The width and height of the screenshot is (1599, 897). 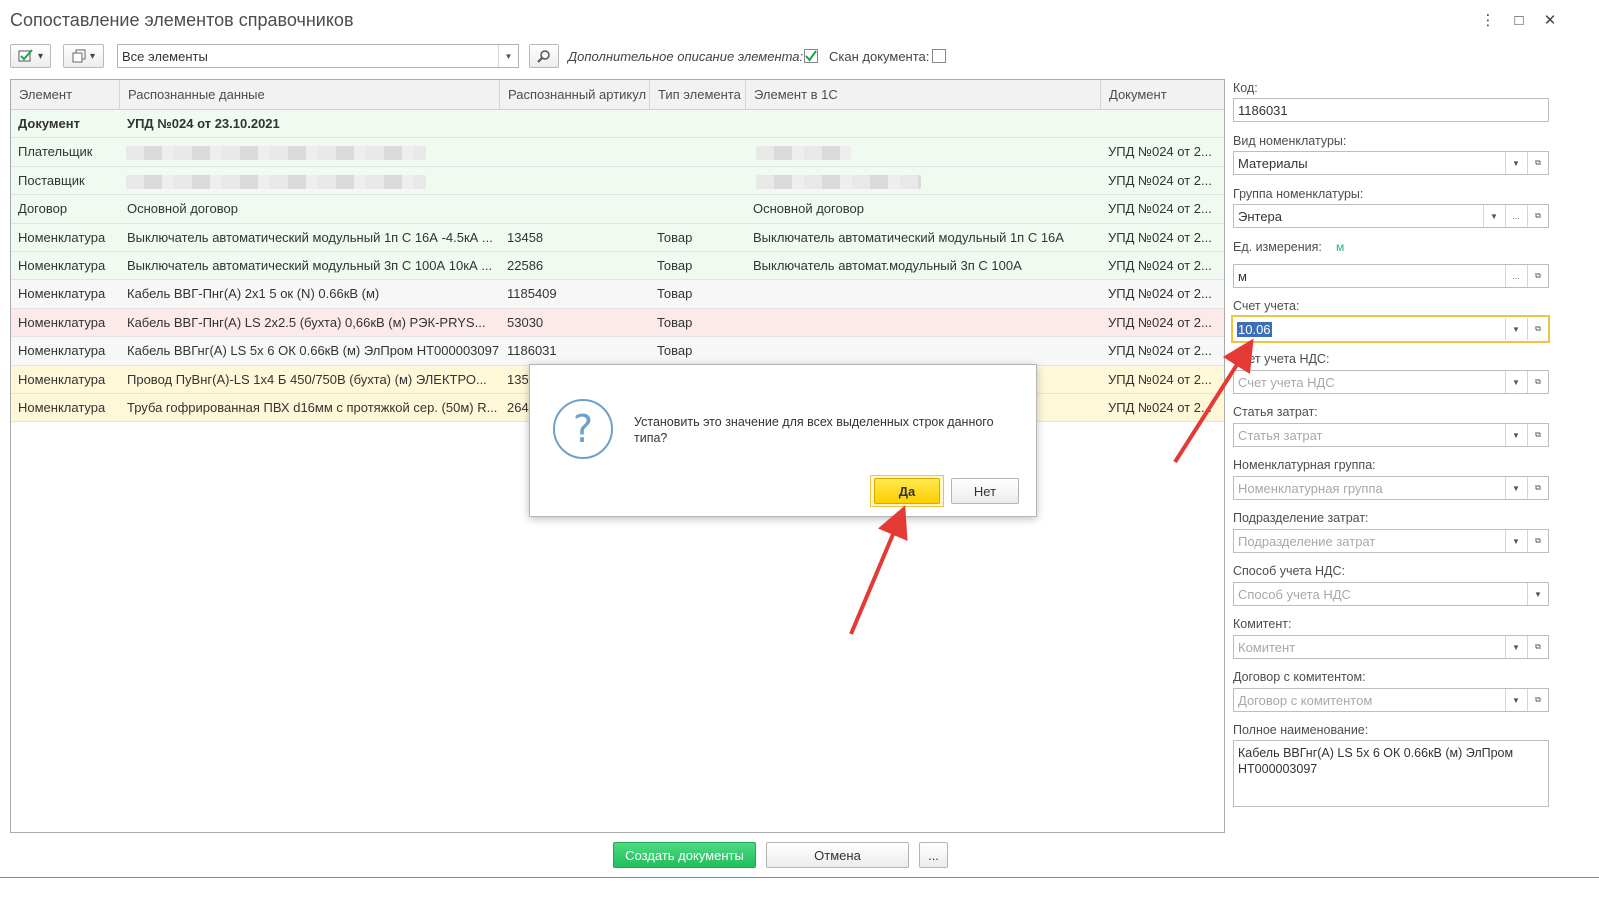 What do you see at coordinates (1051, 486) in the screenshot?
I see `annotation-arrows` at bounding box center [1051, 486].